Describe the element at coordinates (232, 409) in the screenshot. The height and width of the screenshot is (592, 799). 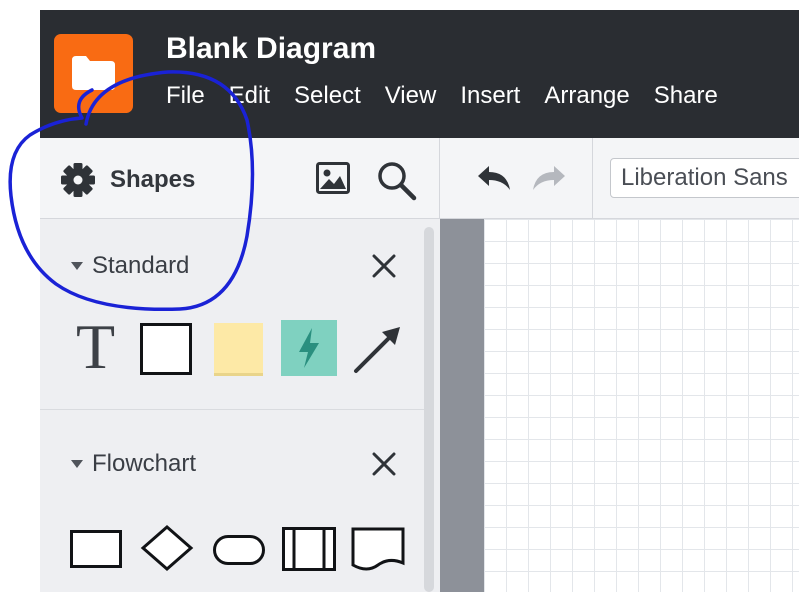
I see `library-divider` at that location.